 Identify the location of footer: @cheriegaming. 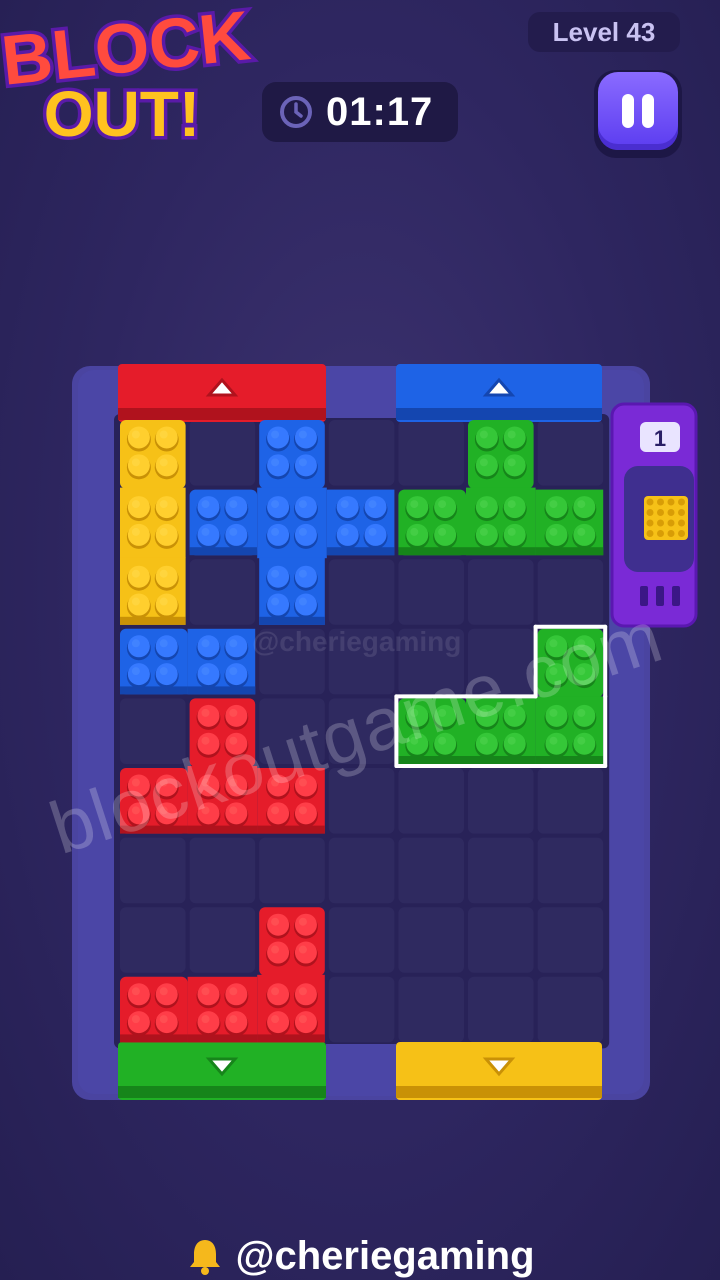
(360, 1256).